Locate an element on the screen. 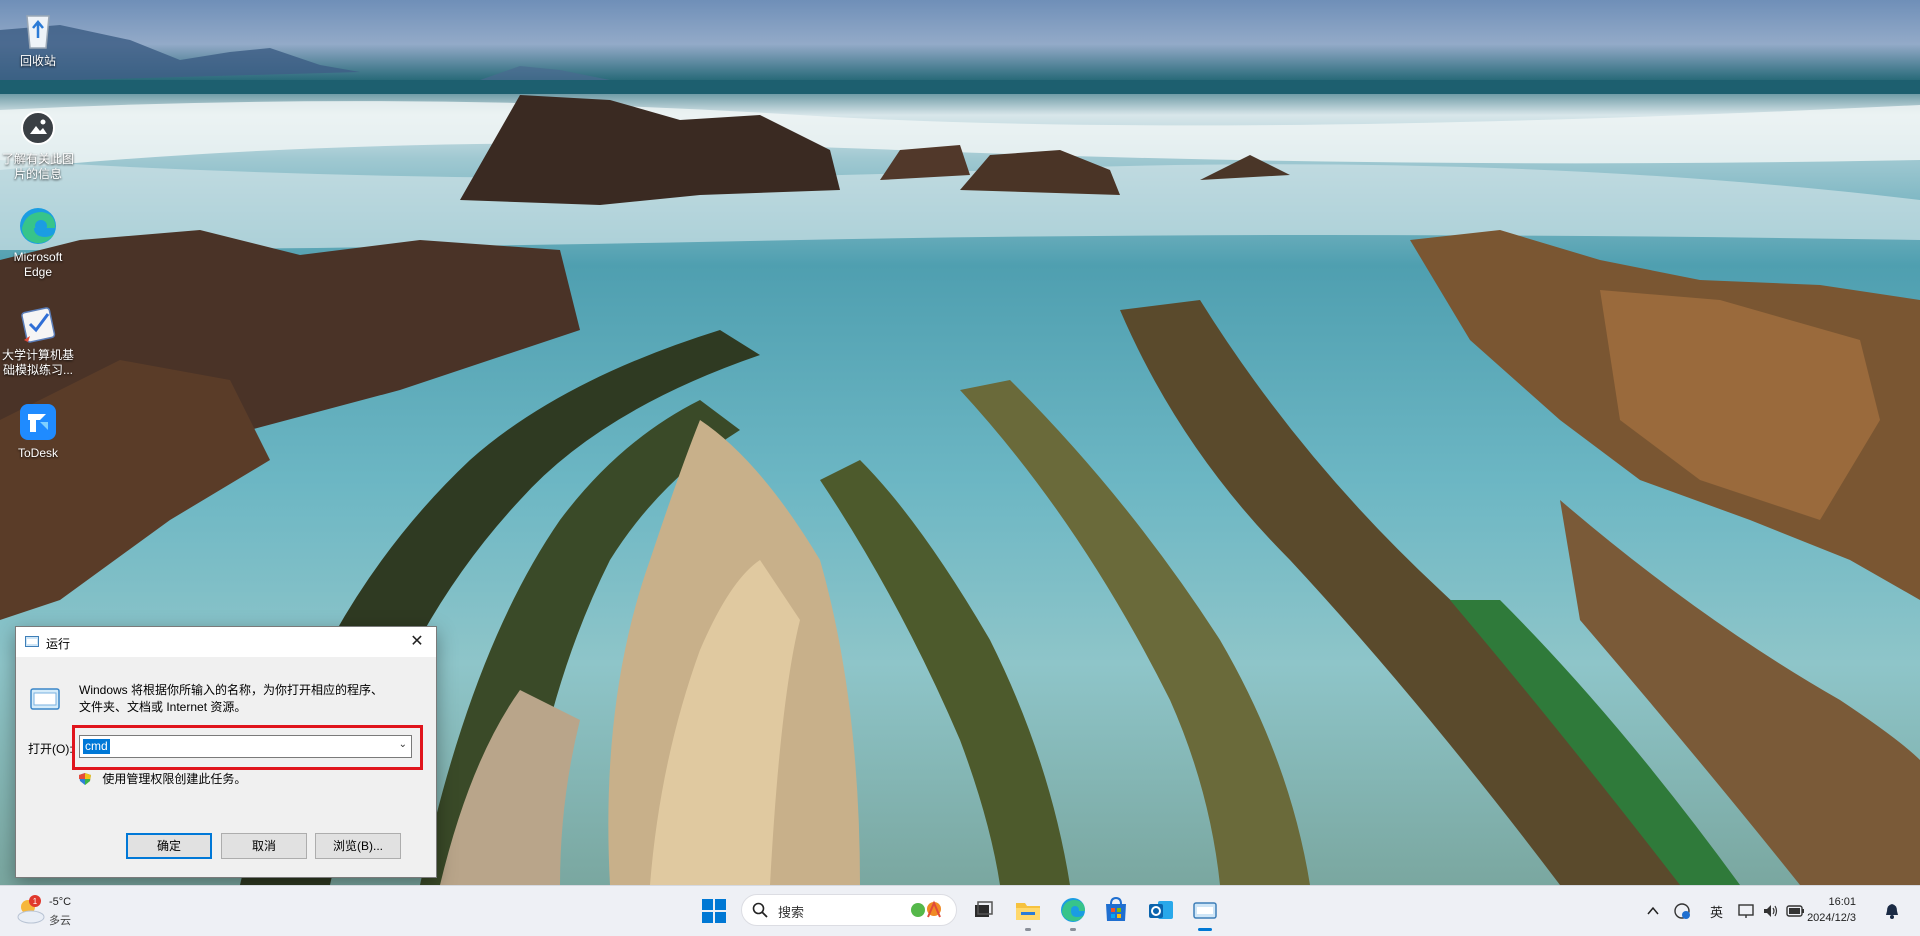 The width and height of the screenshot is (1920, 936). todesk-icon is located at coordinates (38, 422).